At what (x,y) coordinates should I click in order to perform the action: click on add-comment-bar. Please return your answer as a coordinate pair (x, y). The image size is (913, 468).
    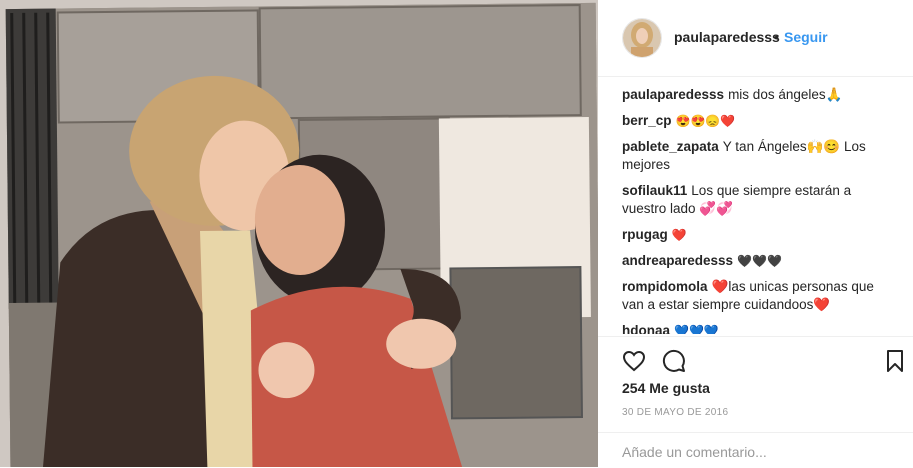
    Looking at the image, I should click on (755, 450).